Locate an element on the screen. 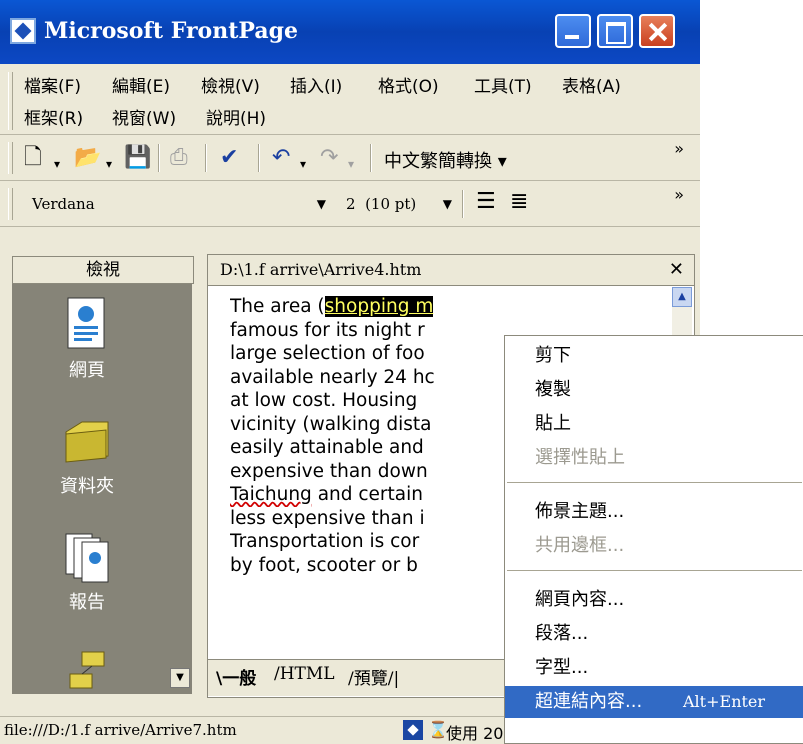  view-page-label: 網頁 is located at coordinates (87, 370).